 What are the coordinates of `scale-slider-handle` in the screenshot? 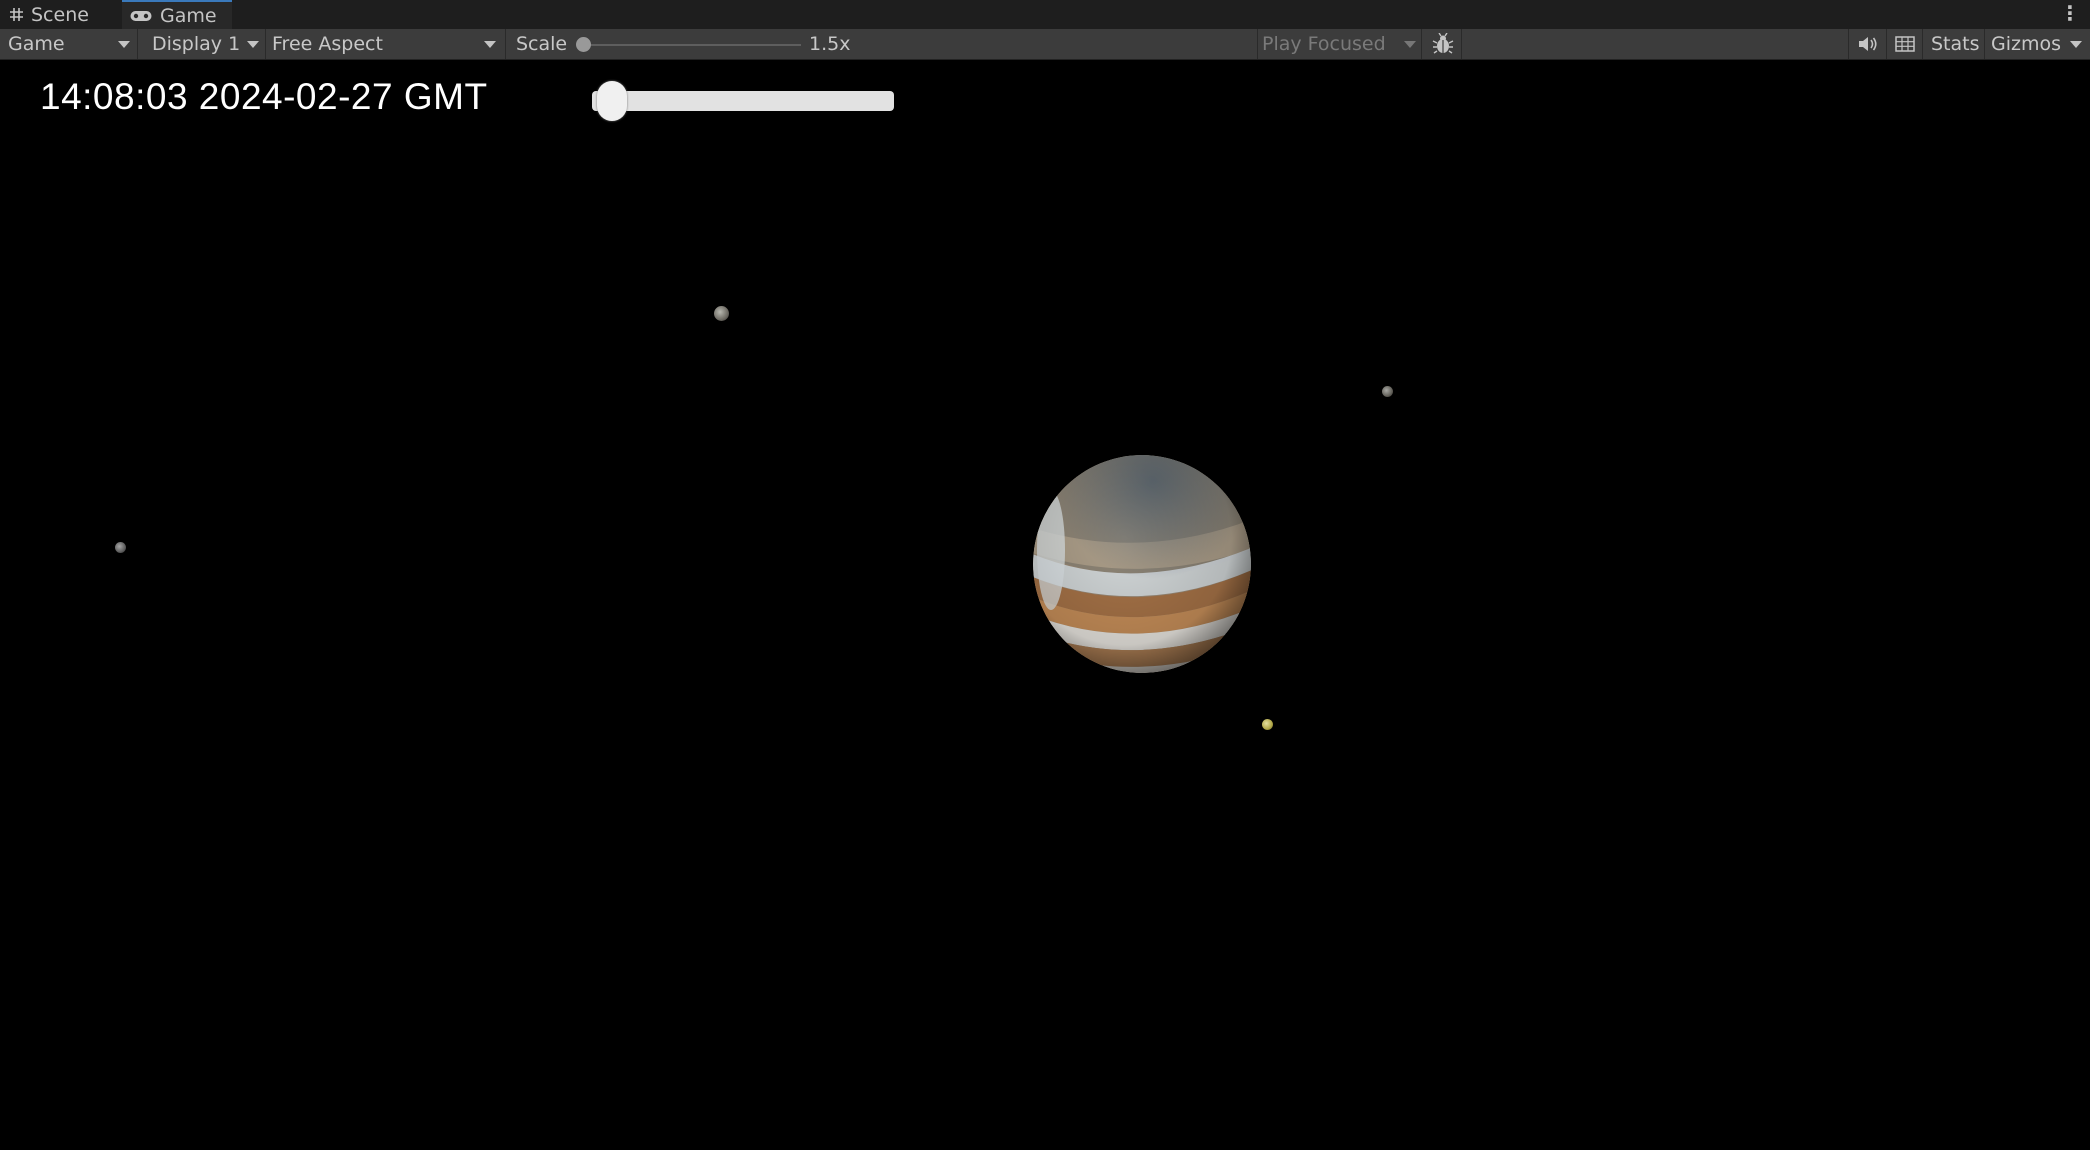 It's located at (583, 44).